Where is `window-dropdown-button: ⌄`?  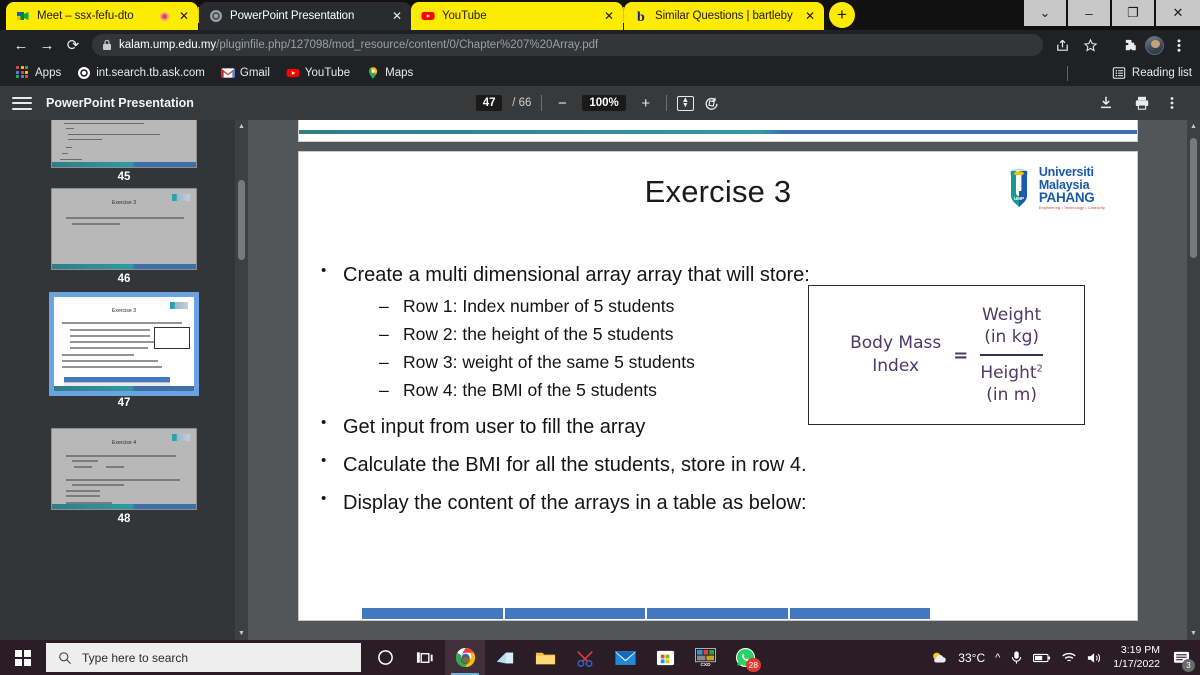 window-dropdown-button: ⌄ is located at coordinates (1046, 13).